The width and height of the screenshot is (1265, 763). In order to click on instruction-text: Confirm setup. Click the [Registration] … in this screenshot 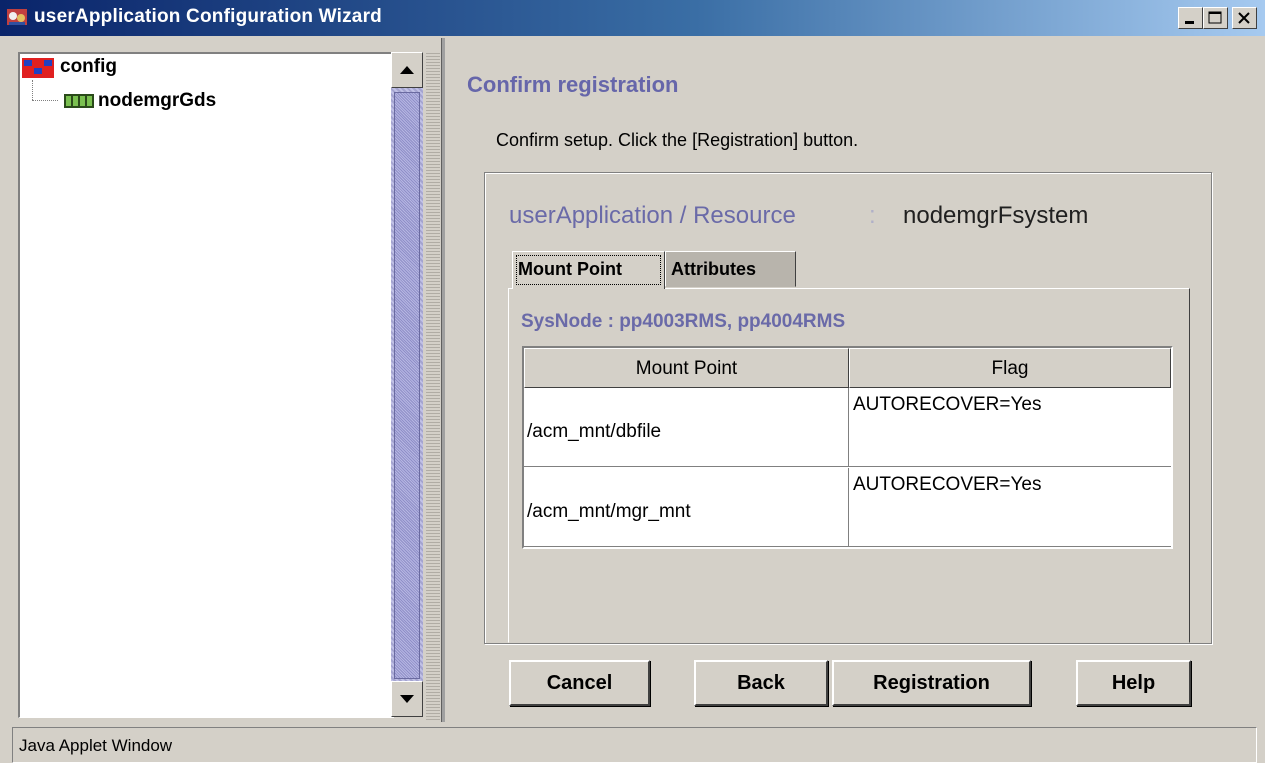, I will do `click(677, 140)`.